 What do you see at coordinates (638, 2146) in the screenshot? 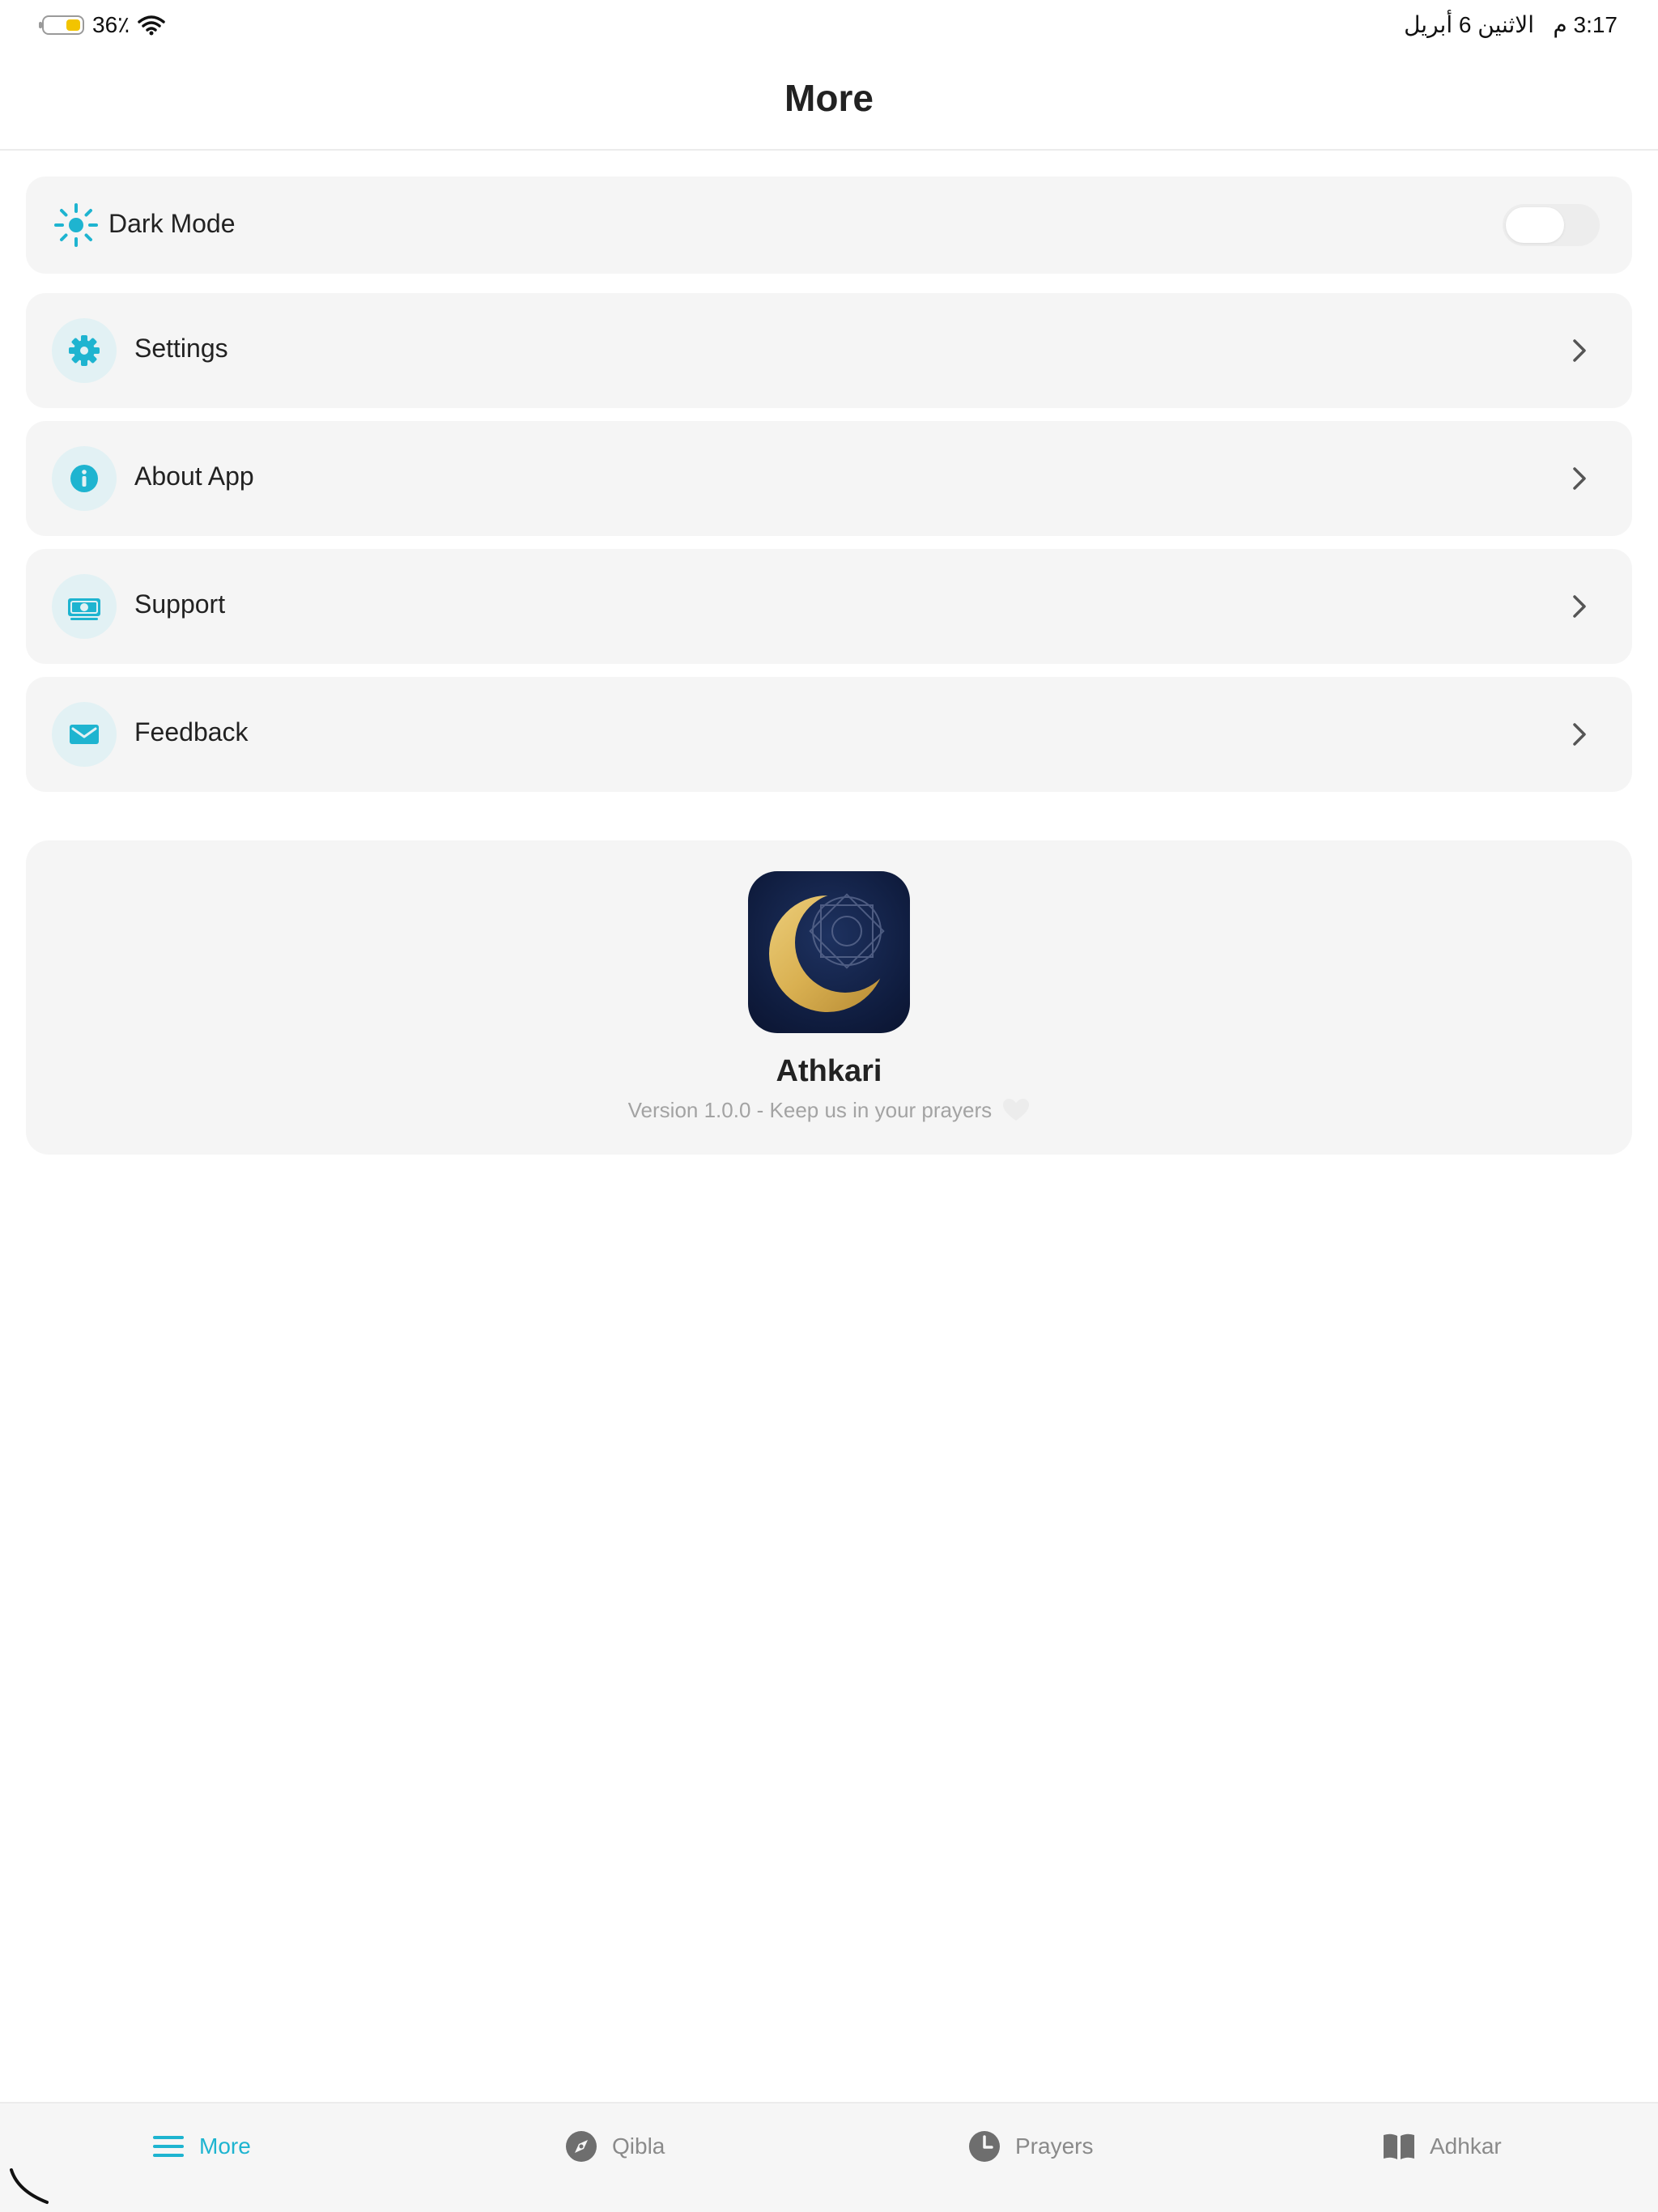
I see `tab-qibla-label: Qibla` at bounding box center [638, 2146].